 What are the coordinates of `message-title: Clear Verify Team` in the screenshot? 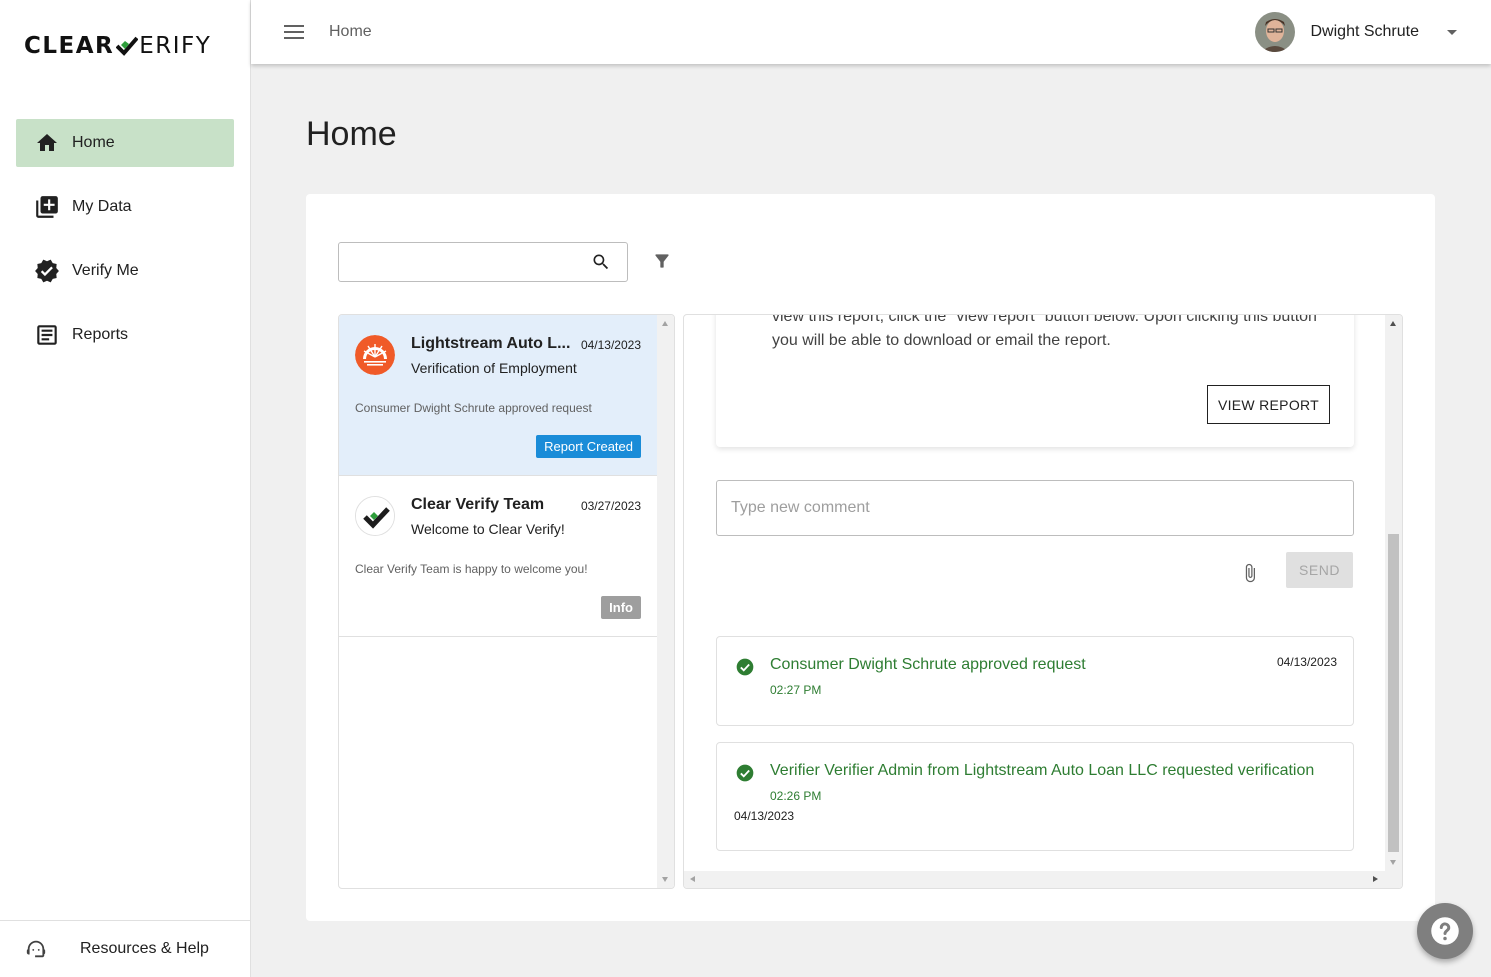 It's located at (478, 504).